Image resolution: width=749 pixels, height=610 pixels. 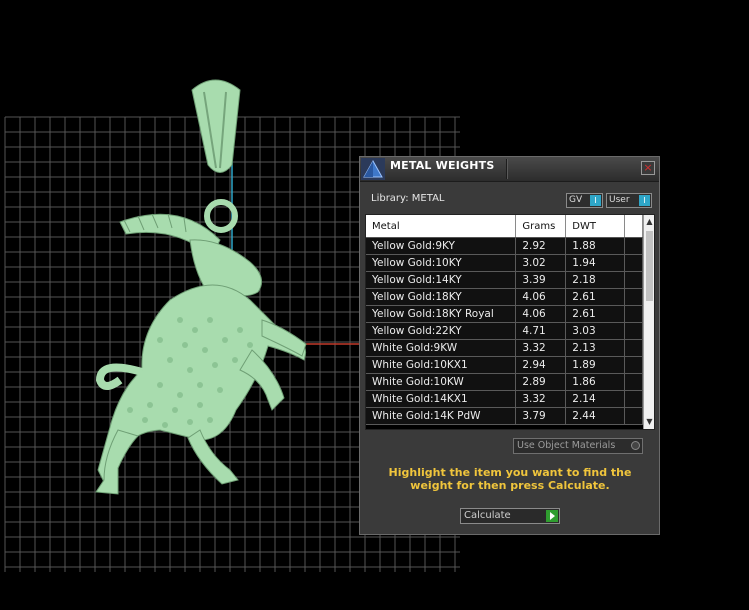 I want to click on dialog-title: METAL WEIGHTS, so click(x=442, y=165).